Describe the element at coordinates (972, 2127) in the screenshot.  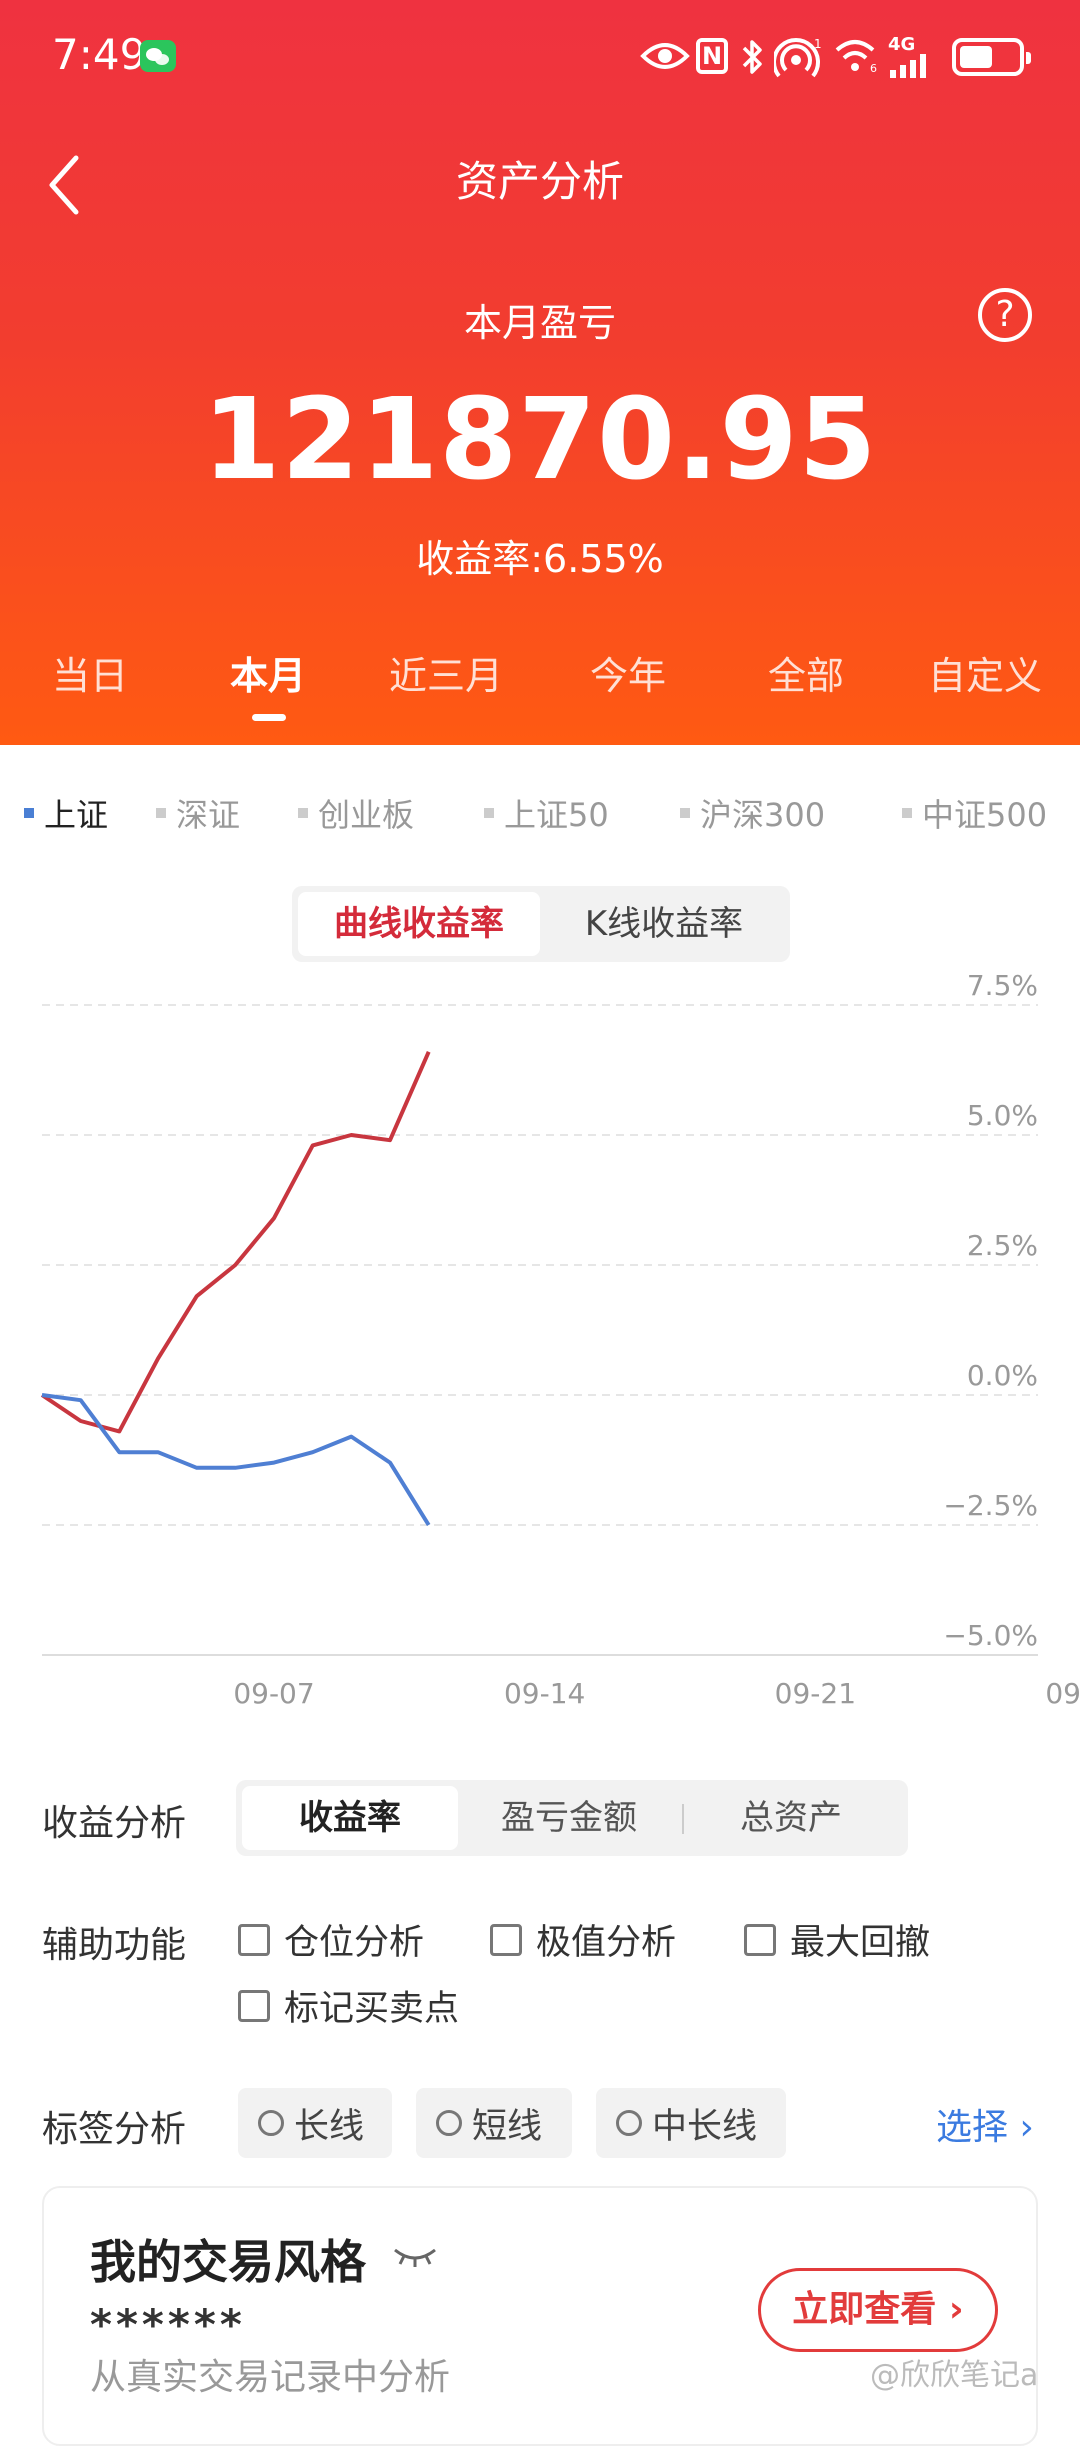
I see `select-label: 选择` at that location.